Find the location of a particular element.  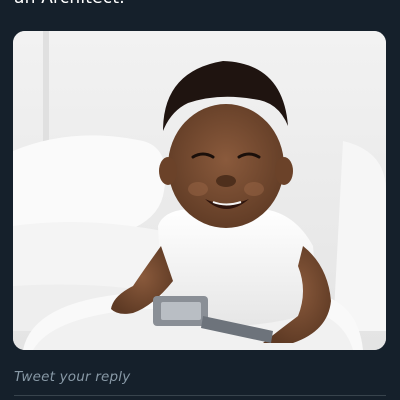

reply-input: Tweet your reply is located at coordinates (200, 380).